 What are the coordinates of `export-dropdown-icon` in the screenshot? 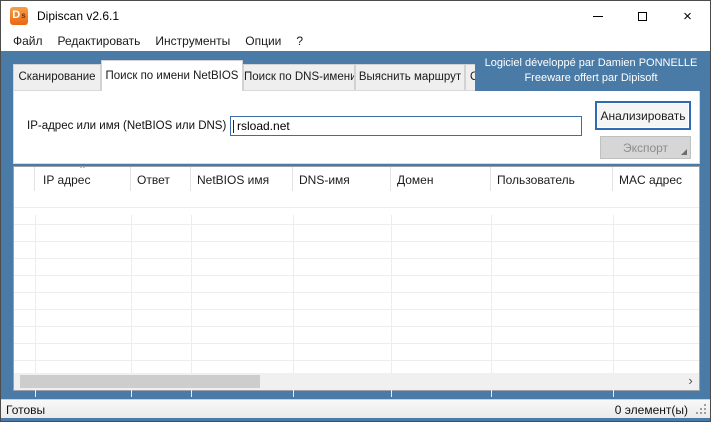 It's located at (684, 152).